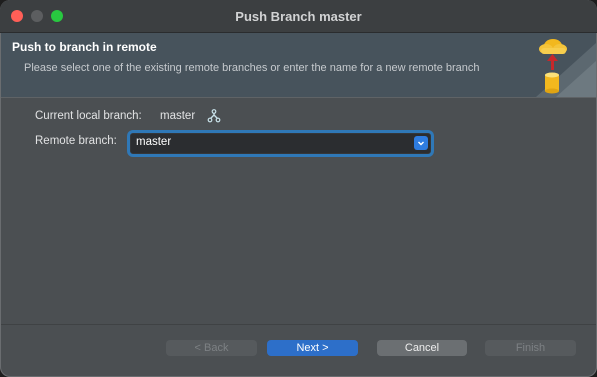 The width and height of the screenshot is (597, 377). I want to click on cancel-button: Cancel, so click(422, 348).